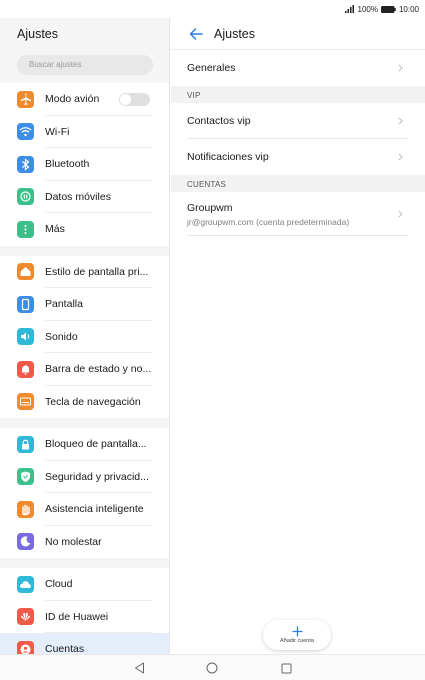  What do you see at coordinates (59, 584) in the screenshot?
I see `sidebar-item-label: Cloud` at bounding box center [59, 584].